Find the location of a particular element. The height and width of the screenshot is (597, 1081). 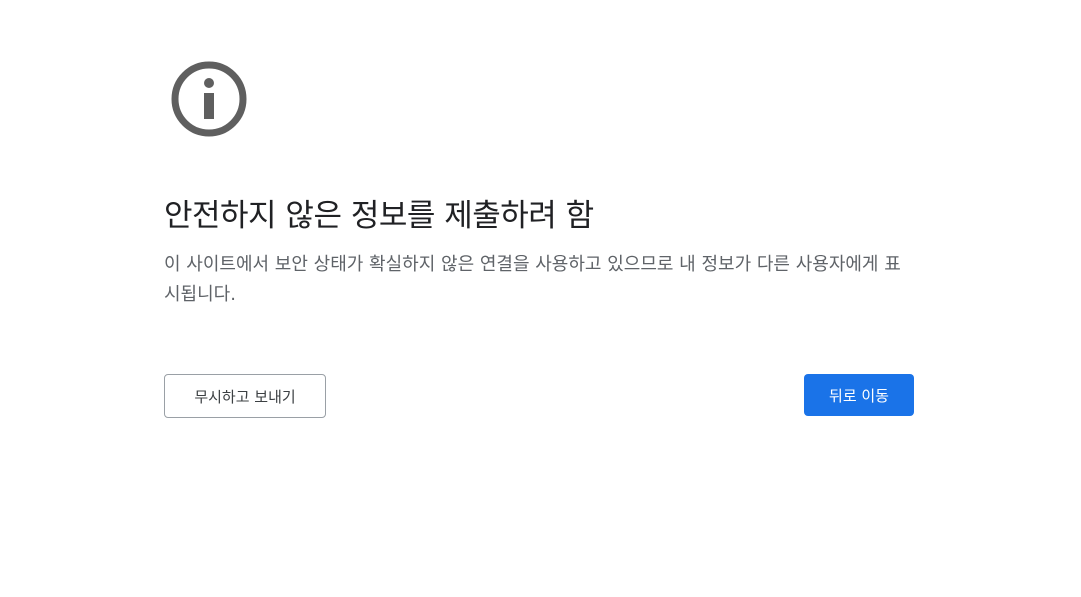

info-circle-icon is located at coordinates (209, 99).